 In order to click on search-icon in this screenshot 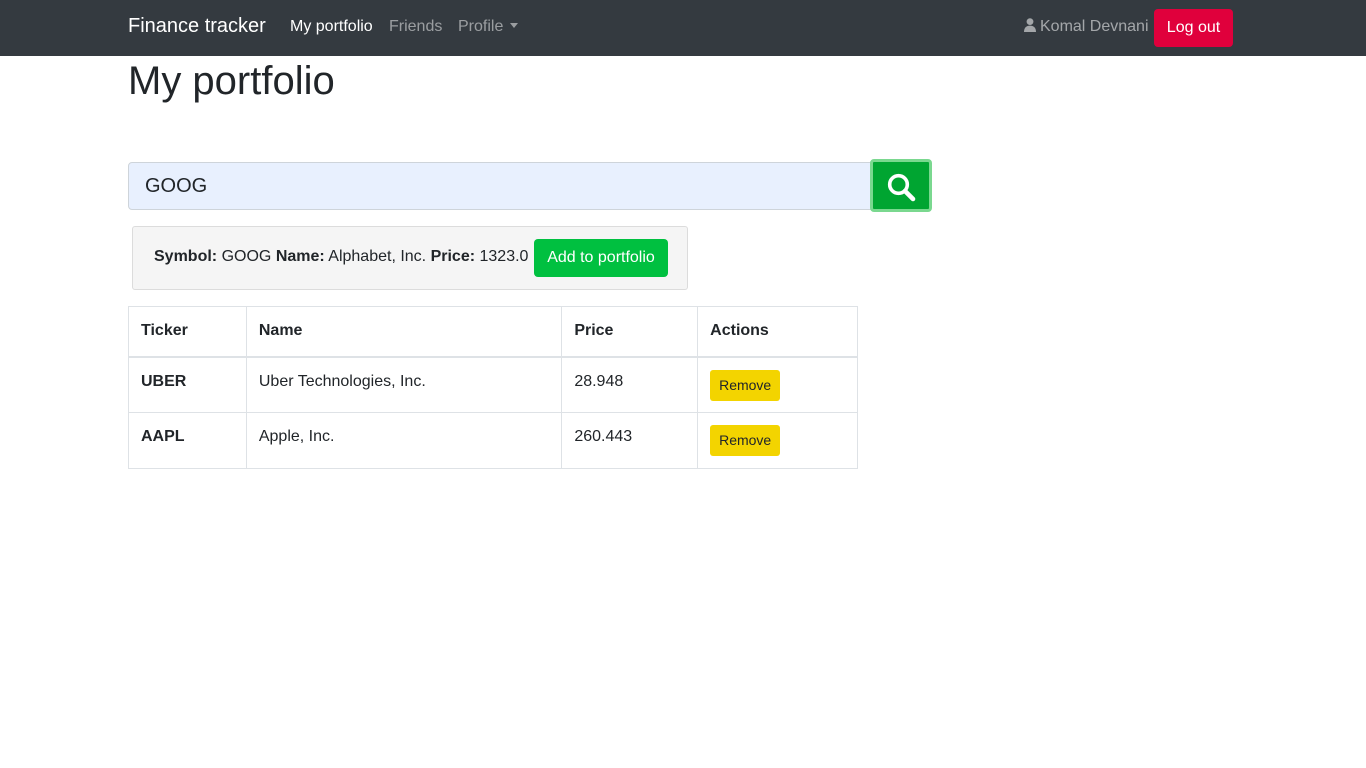, I will do `click(901, 187)`.